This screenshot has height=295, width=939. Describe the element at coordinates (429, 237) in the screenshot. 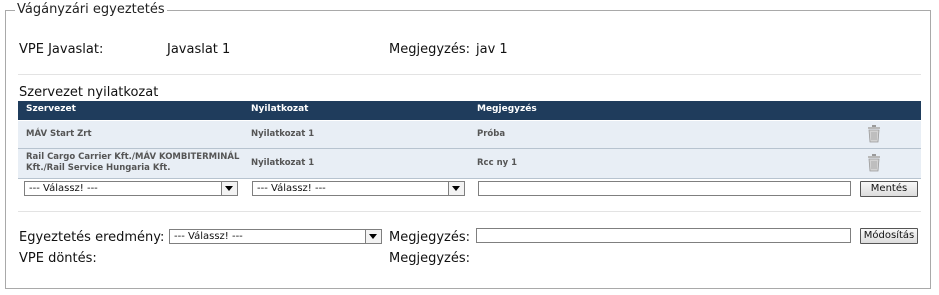

I see `result-note-label: Megjegyzés:` at that location.